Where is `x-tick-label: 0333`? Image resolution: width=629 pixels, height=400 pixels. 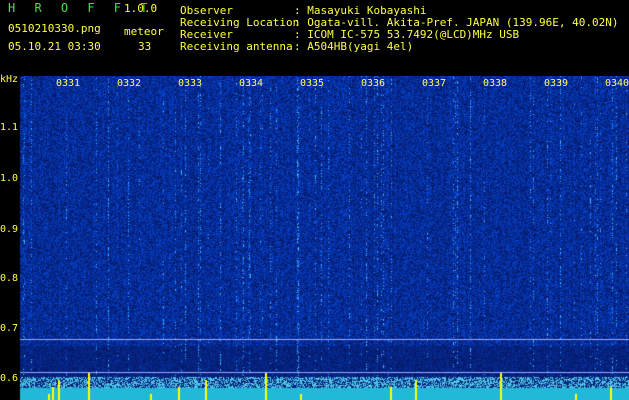 x-tick-label: 0333 is located at coordinates (190, 83).